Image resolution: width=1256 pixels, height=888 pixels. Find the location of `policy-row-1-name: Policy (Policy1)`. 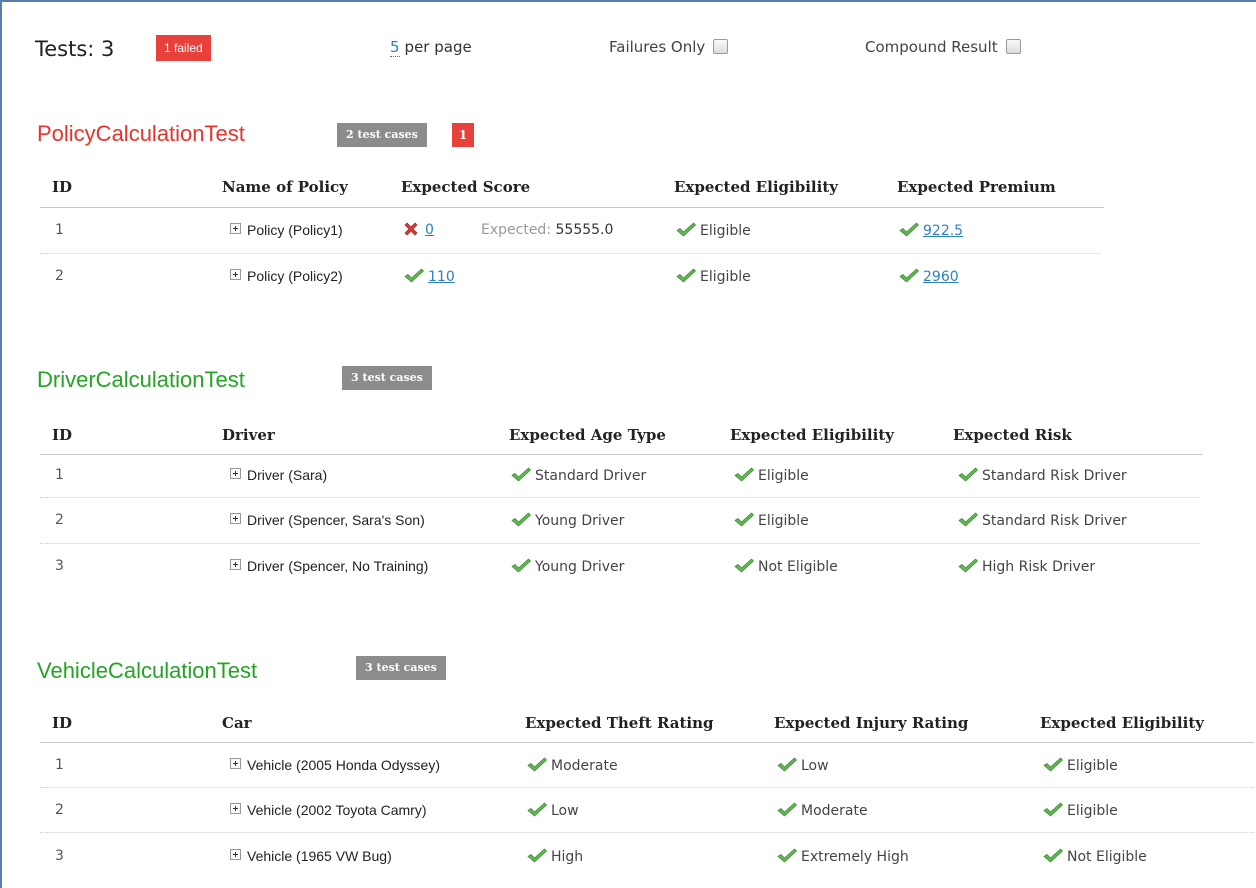

policy-row-1-name: Policy (Policy1) is located at coordinates (286, 230).